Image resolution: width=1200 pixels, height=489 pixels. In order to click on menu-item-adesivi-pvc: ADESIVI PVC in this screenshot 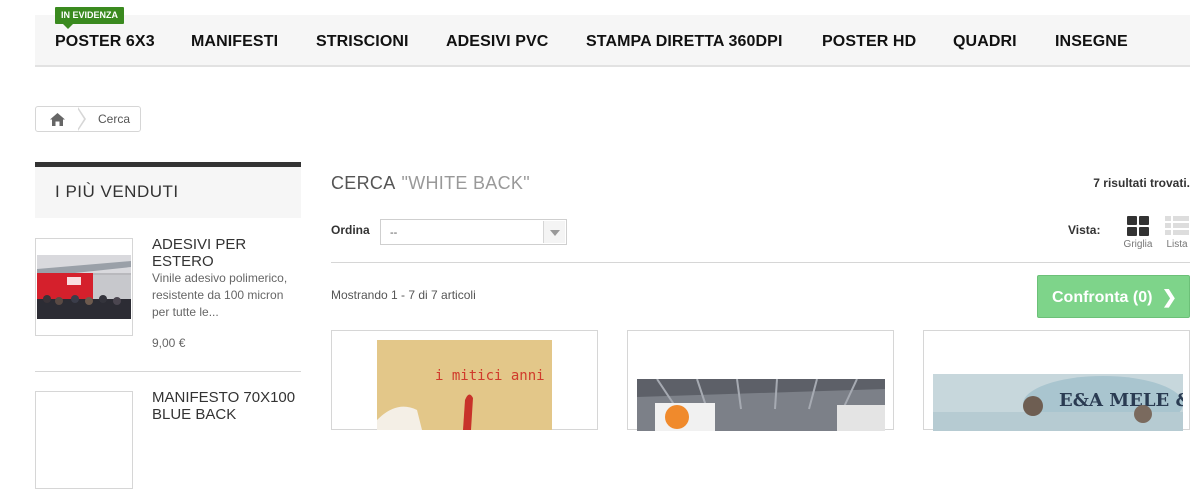, I will do `click(497, 42)`.